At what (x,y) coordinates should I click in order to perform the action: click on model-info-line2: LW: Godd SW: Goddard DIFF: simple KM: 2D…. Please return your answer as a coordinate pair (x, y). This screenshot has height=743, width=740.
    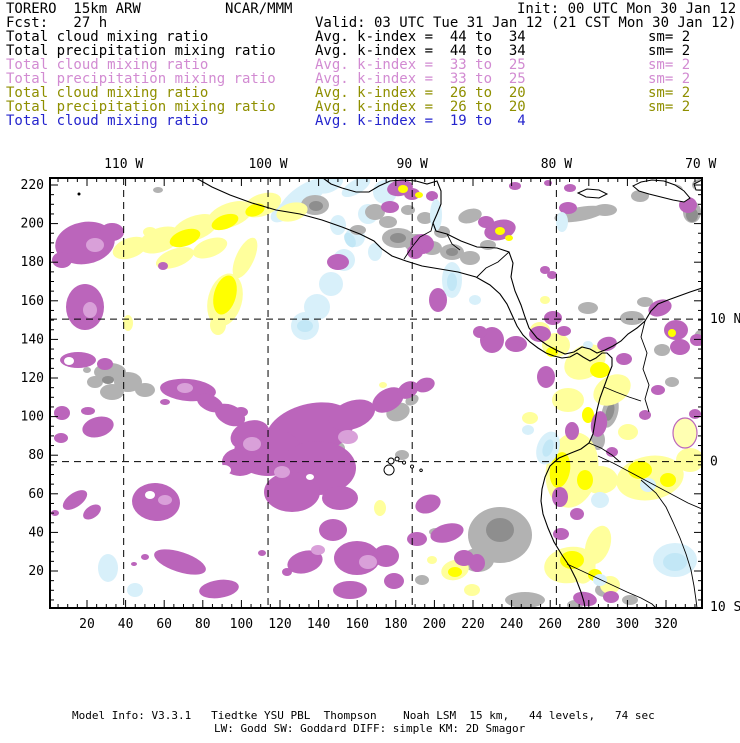
    Looking at the image, I should click on (370, 728).